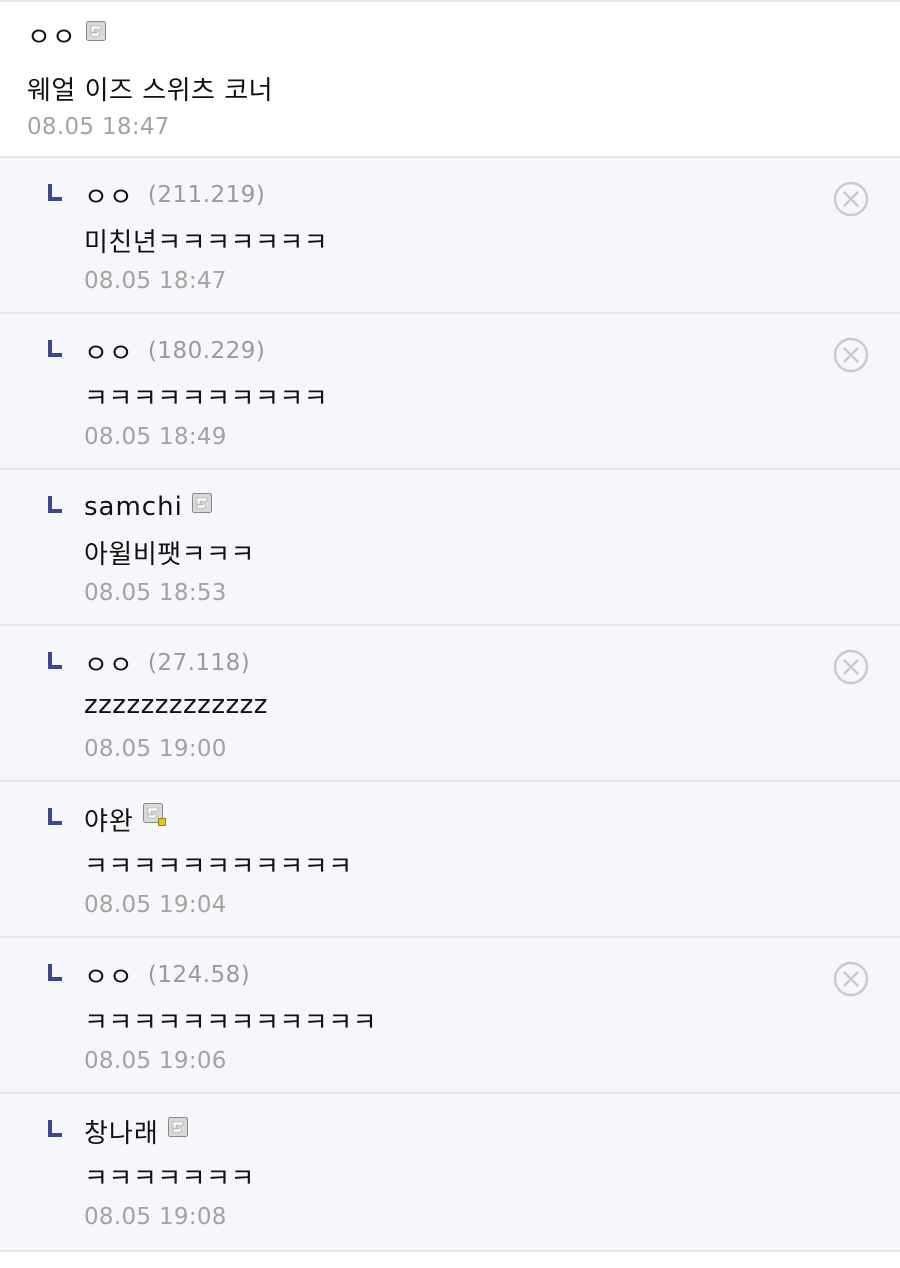  Describe the element at coordinates (450, 1173) in the screenshot. I see `reply-item: 창나래 ㅋㅋㅋㅋㅋㅋㅋ 08.05 19:08` at that location.